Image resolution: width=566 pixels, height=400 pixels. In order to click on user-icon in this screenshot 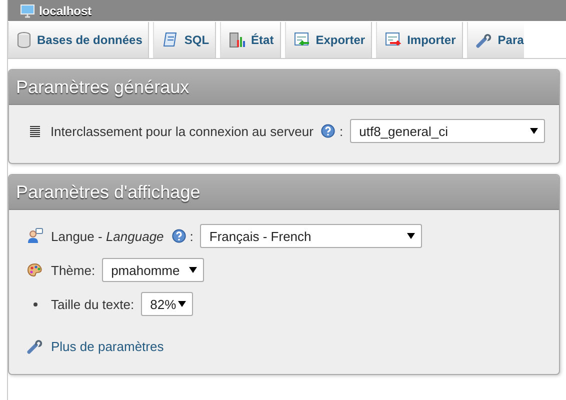, I will do `click(35, 236)`.